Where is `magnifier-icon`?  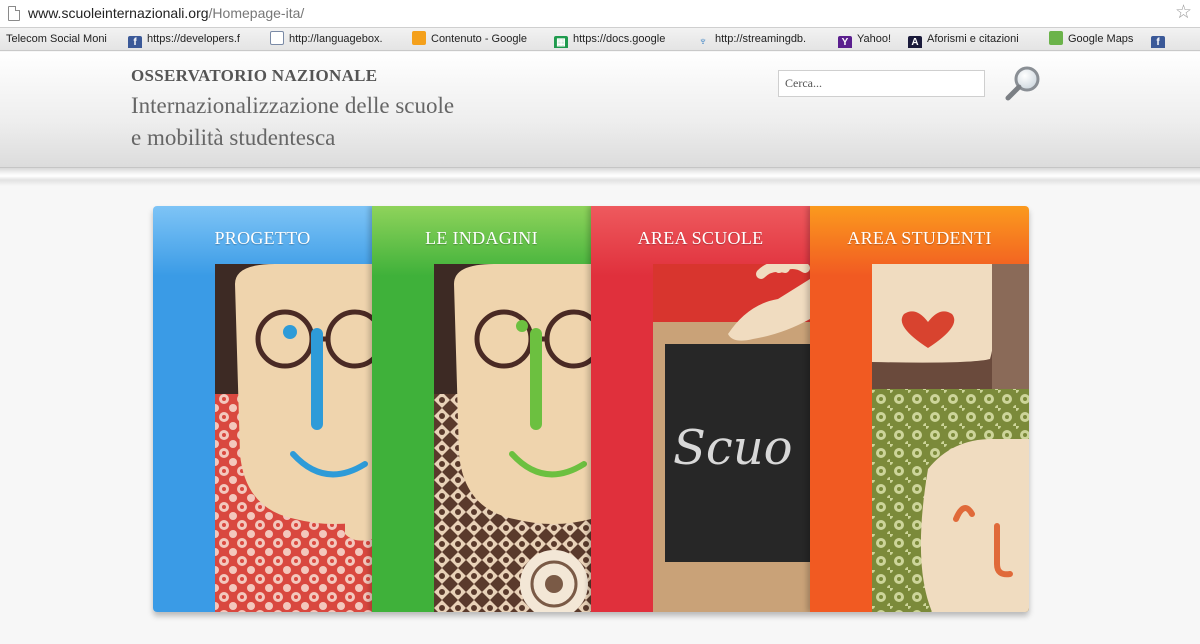 magnifier-icon is located at coordinates (1022, 83).